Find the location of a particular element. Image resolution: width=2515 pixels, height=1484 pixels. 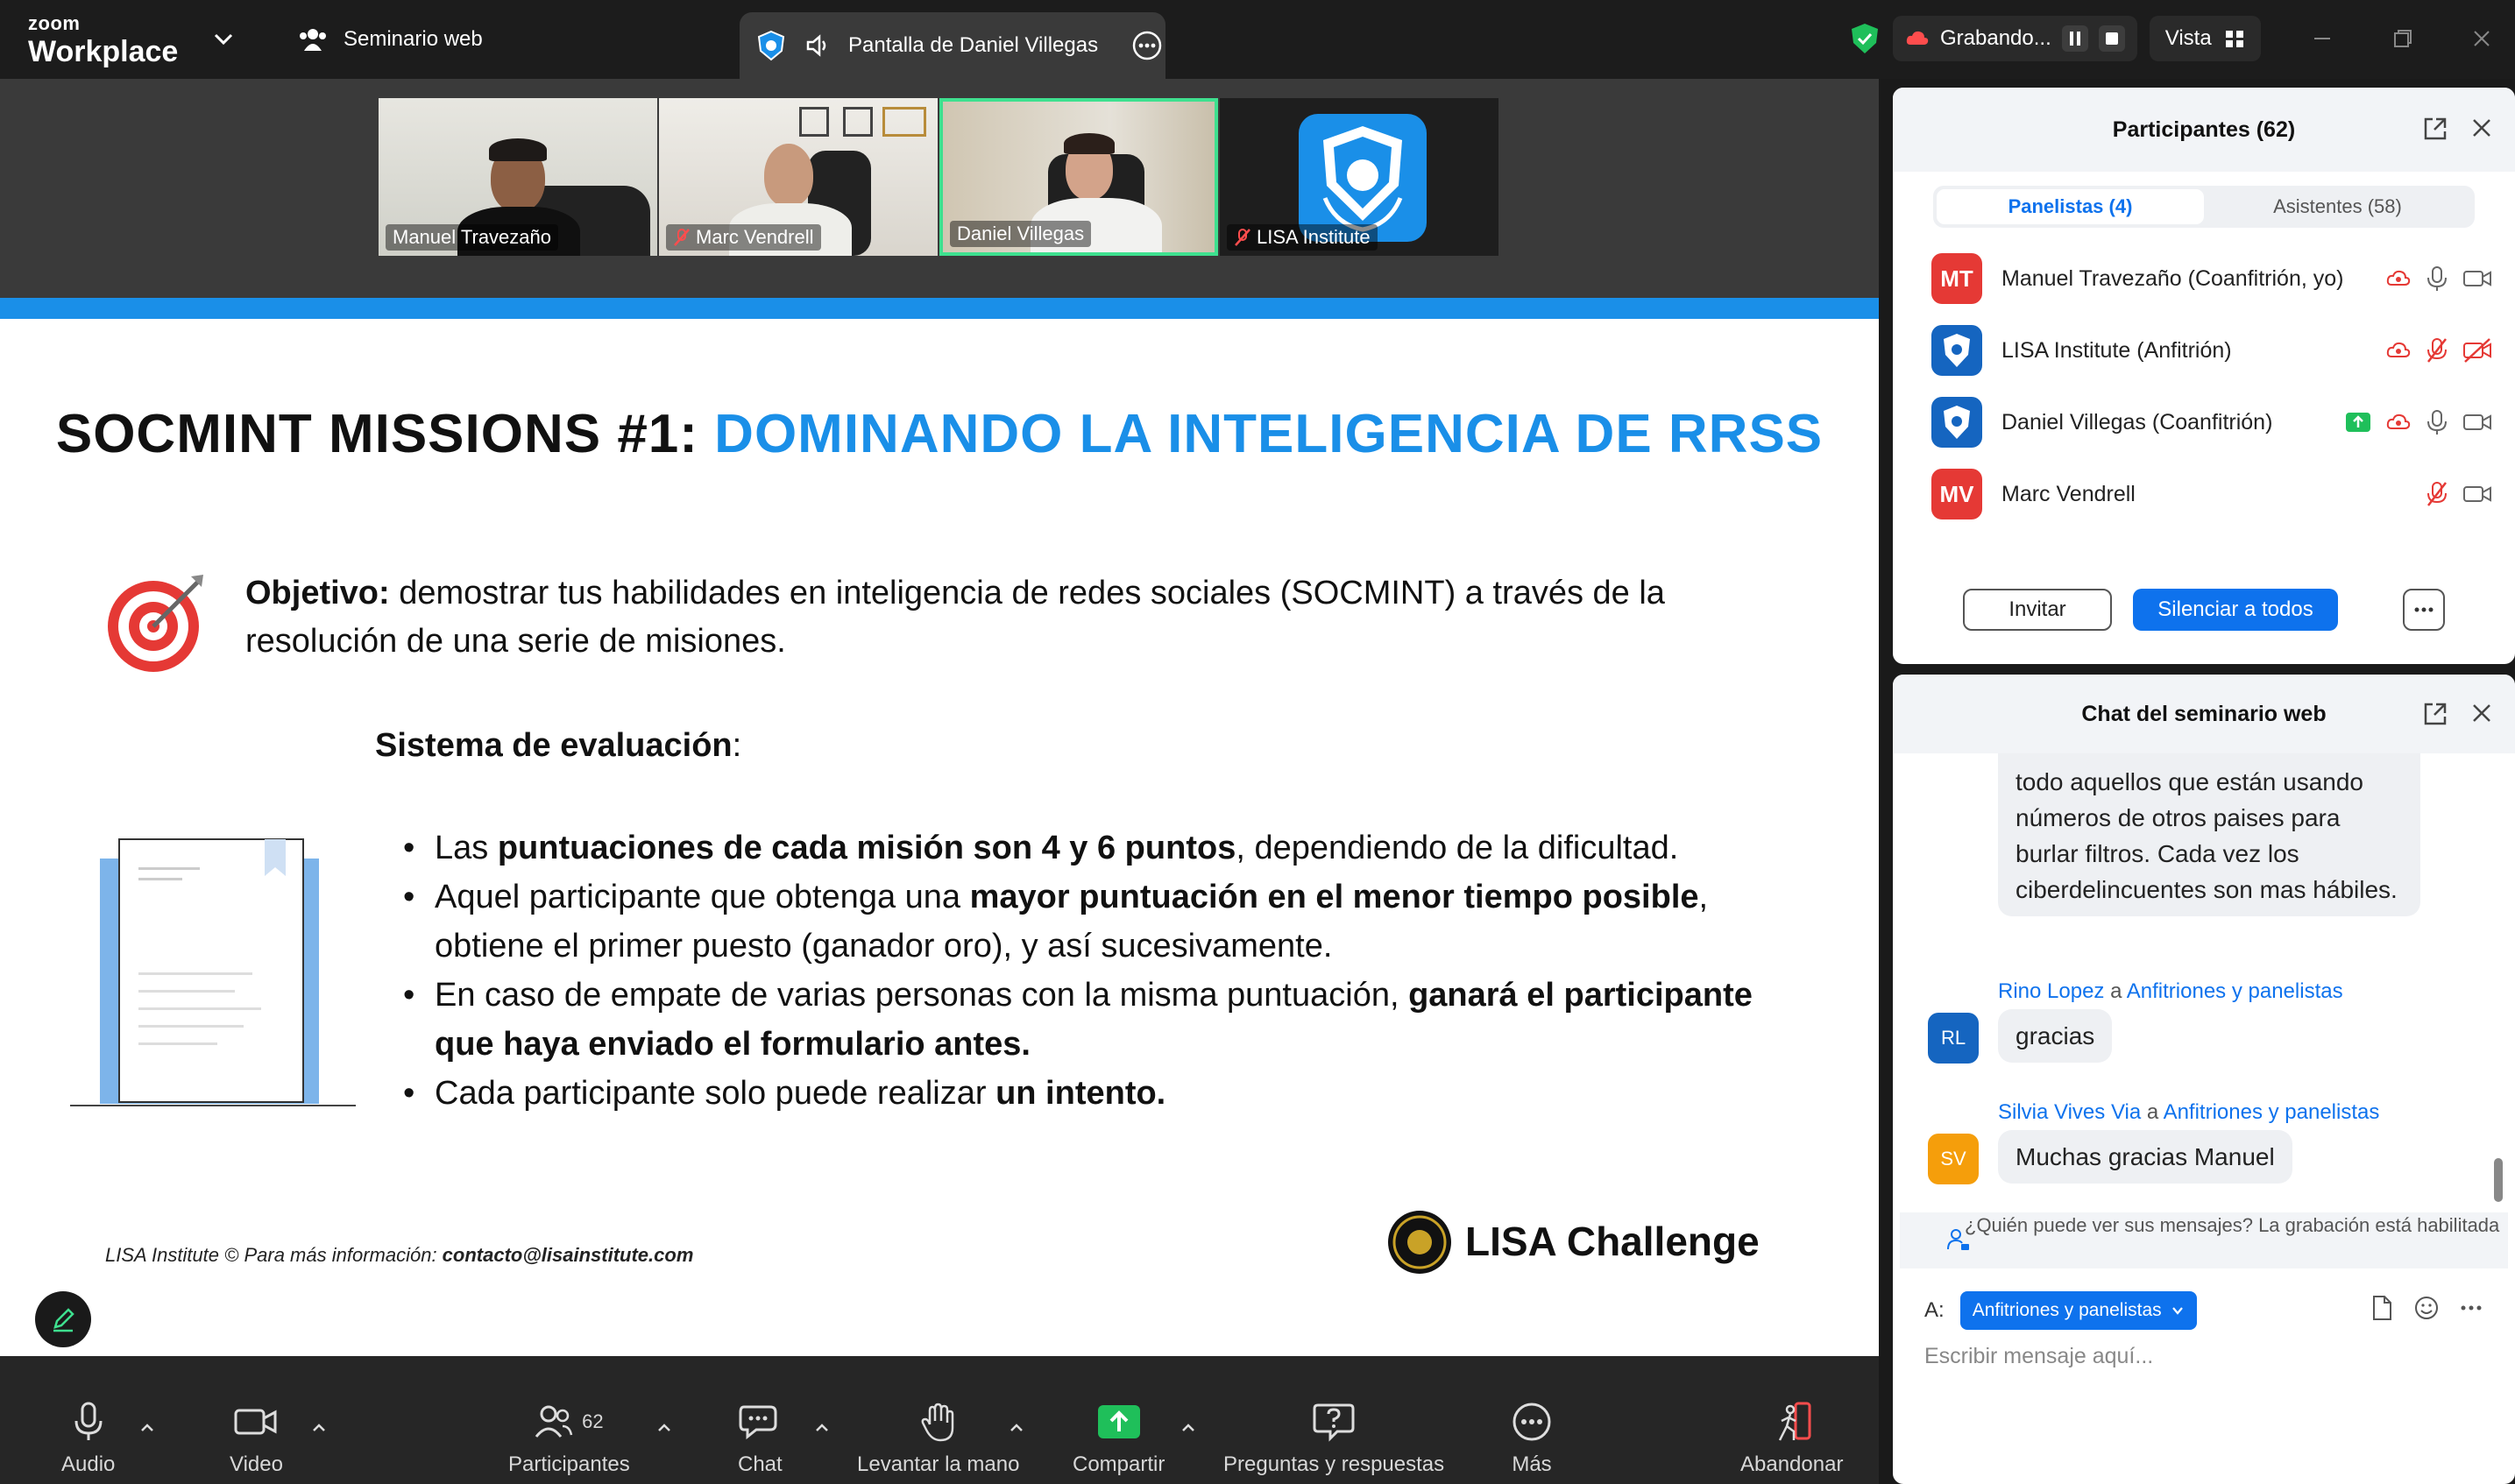

participant-row: LISA Institute (Anfitrión) is located at coordinates (2211, 350).